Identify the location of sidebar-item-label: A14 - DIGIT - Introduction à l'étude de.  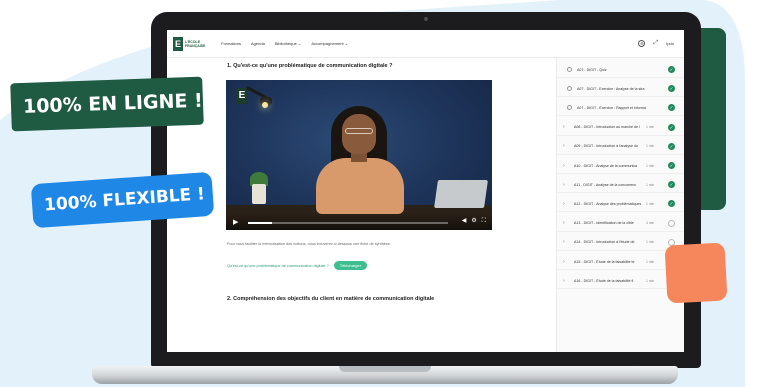
(604, 242).